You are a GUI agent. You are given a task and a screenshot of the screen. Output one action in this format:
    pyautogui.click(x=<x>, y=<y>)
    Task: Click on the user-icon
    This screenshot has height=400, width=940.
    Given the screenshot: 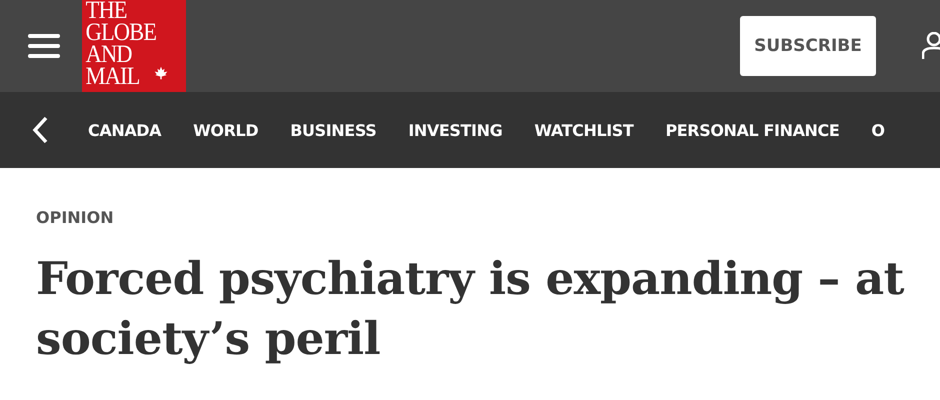 What is the action you would take?
    pyautogui.click(x=931, y=46)
    